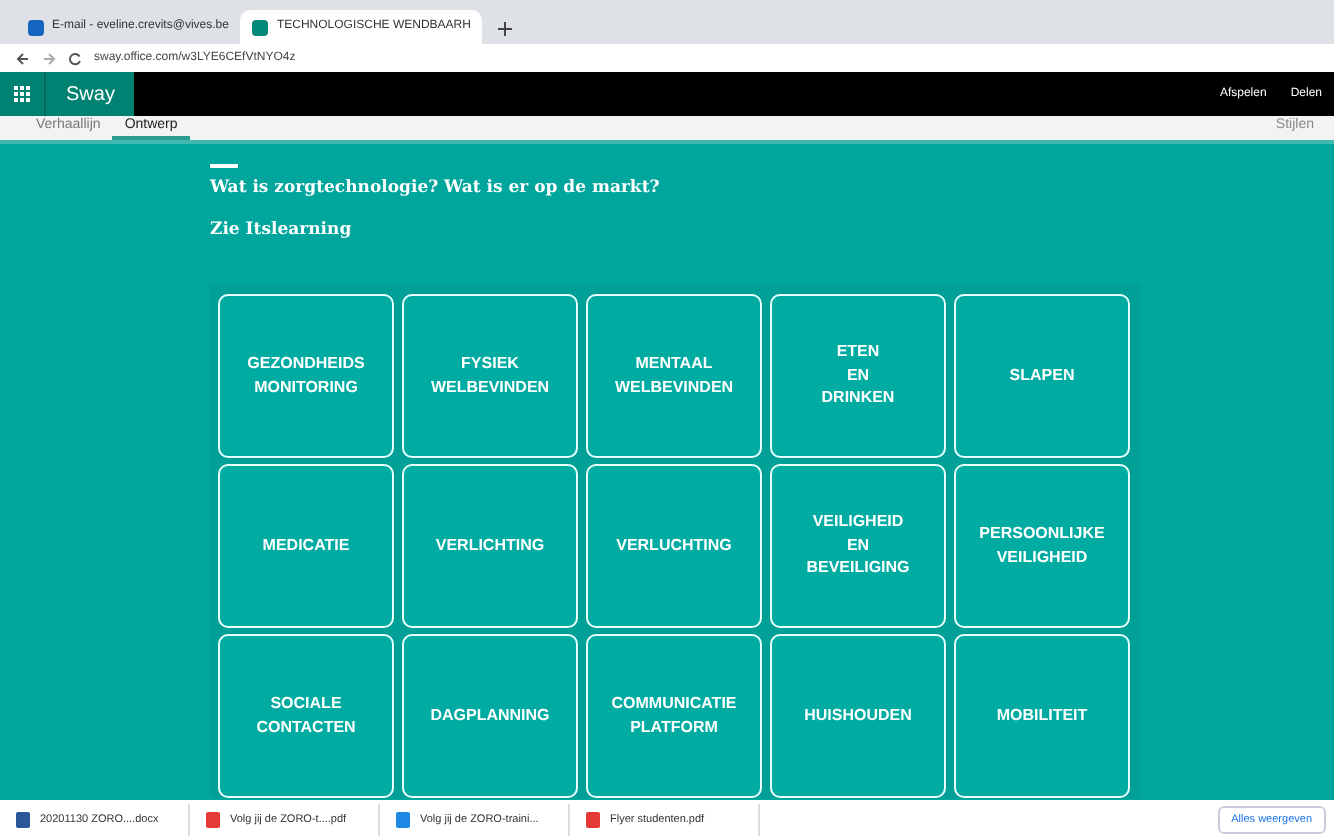 The image size is (1334, 840). I want to click on tile-button: FYSIEK WELBEVINDEN, so click(490, 375).